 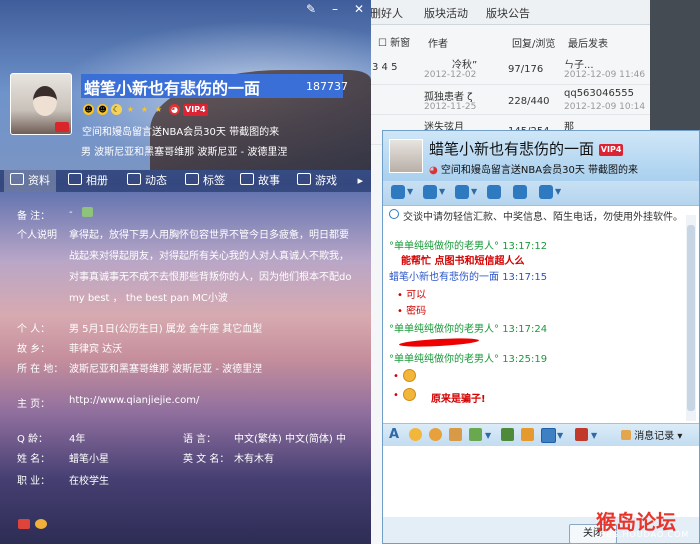 I want to click on age-value: 4年, so click(x=77, y=439).